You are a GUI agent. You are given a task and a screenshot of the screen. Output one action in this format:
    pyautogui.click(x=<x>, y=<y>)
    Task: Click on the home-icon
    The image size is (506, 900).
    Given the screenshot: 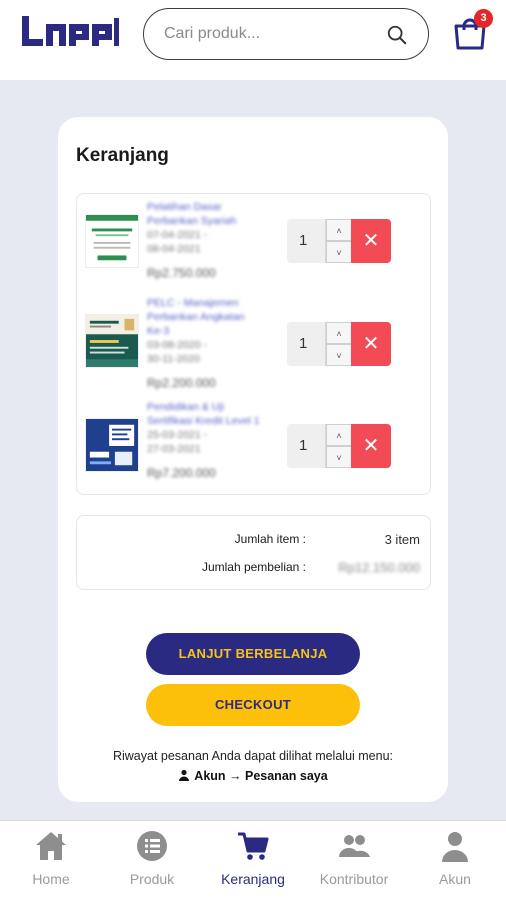 What is the action you would take?
    pyautogui.click(x=51, y=846)
    